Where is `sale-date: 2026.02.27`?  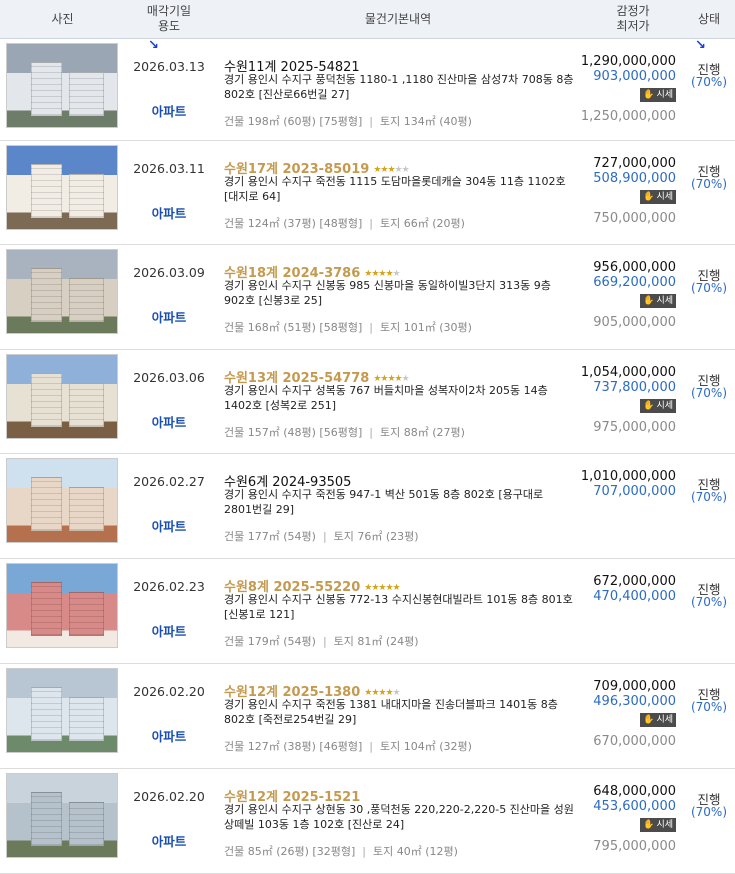 sale-date: 2026.02.27 is located at coordinates (169, 481).